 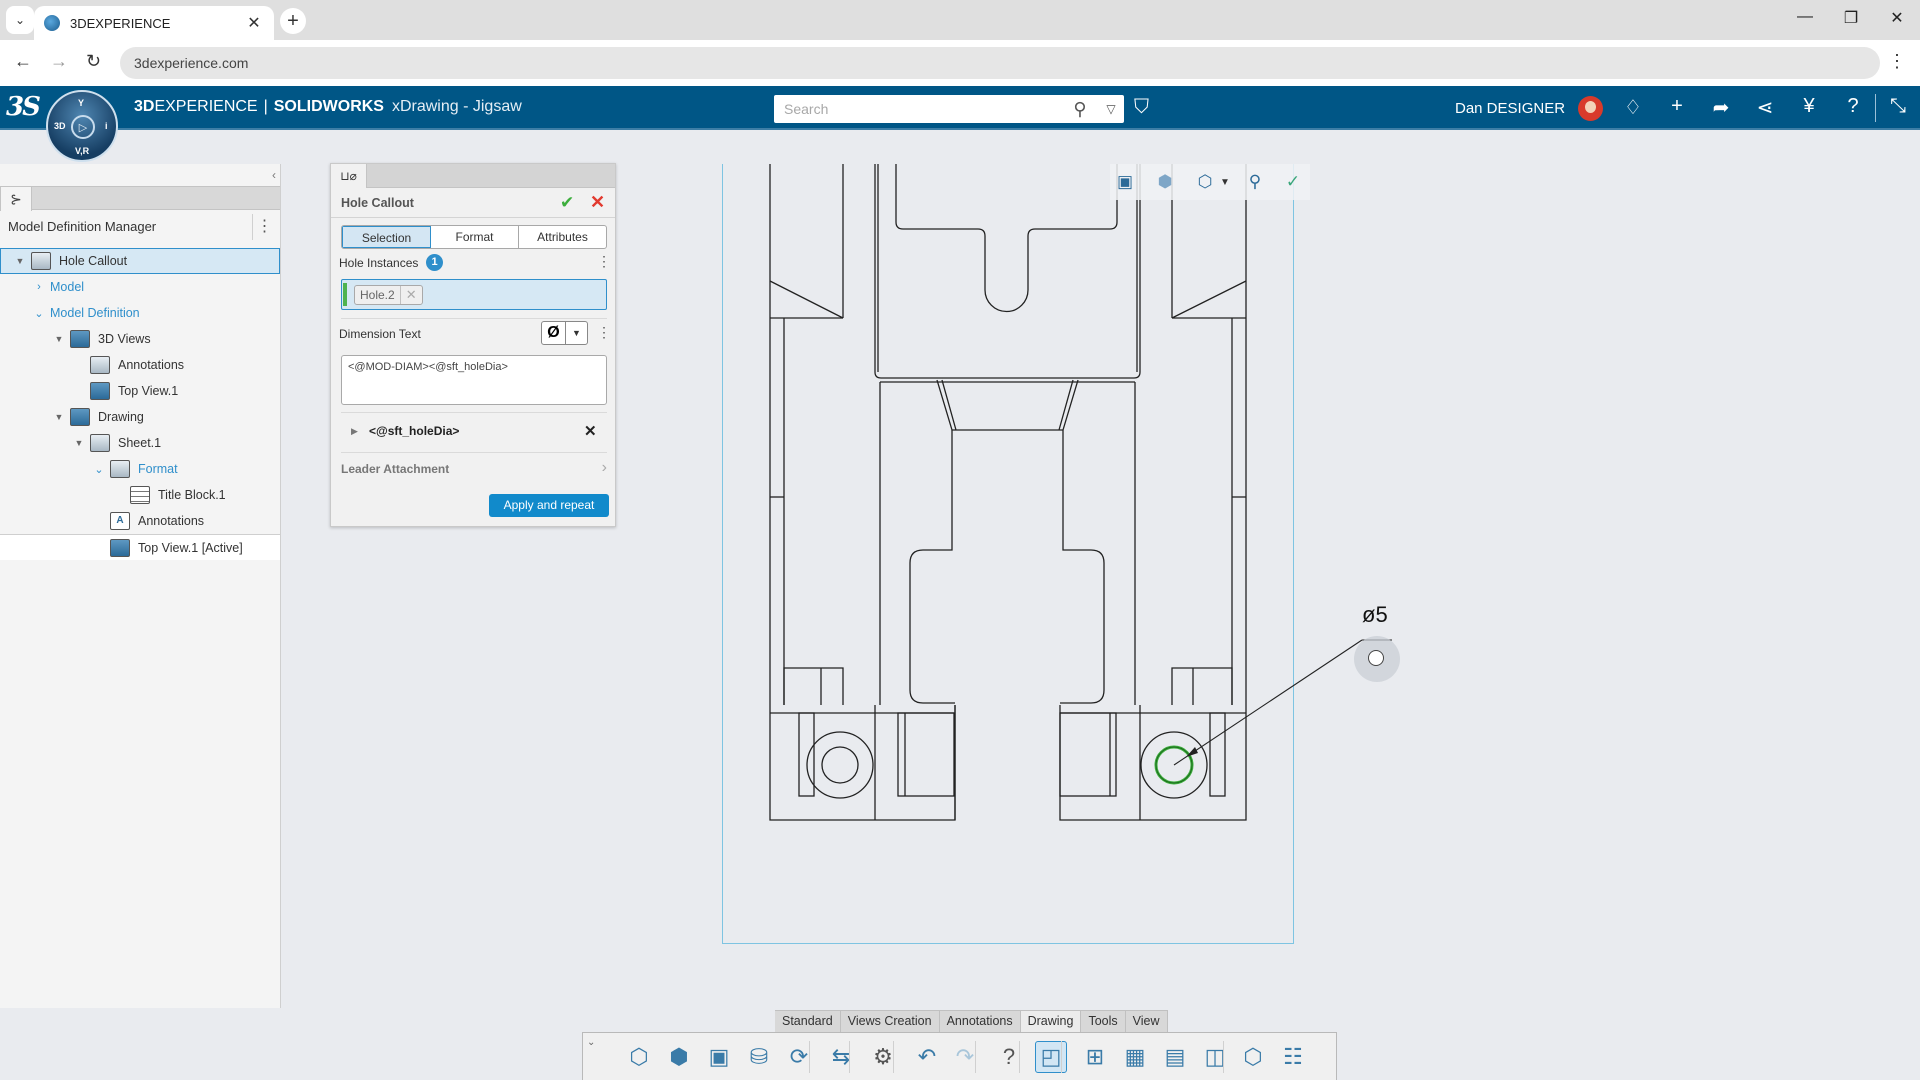 What do you see at coordinates (23, 107) in the screenshot?
I see `ds-logo-icon: 3S` at bounding box center [23, 107].